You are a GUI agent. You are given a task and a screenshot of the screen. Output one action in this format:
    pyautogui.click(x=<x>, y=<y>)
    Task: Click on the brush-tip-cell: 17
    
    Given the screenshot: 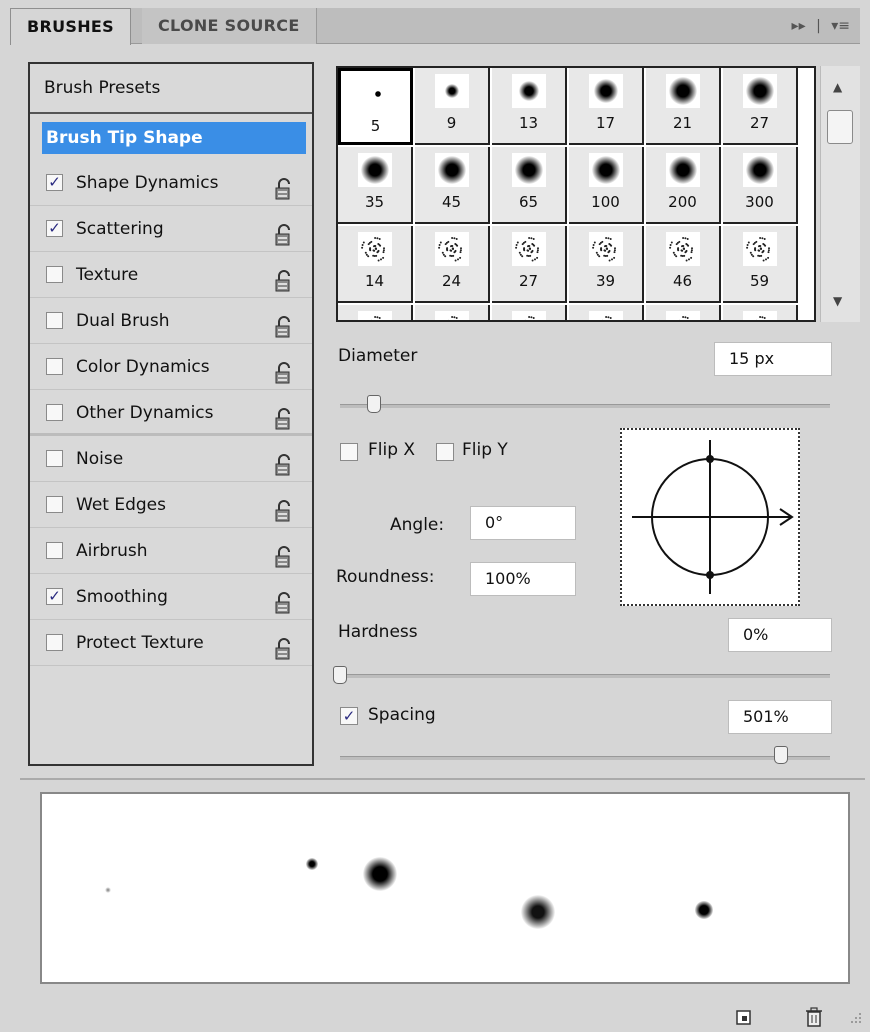 What is the action you would take?
    pyautogui.click(x=606, y=106)
    